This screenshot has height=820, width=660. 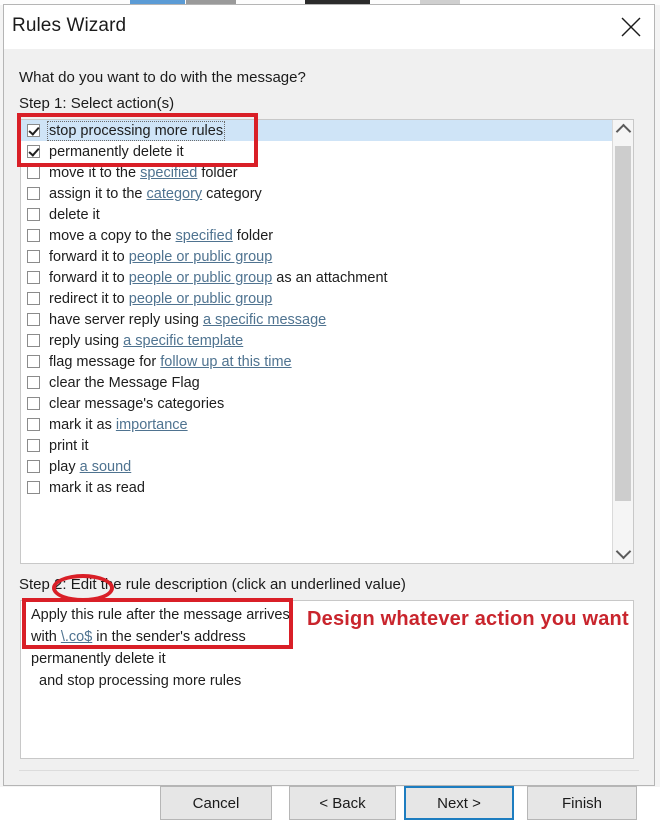 I want to click on action-label: permanently delete it, so click(x=116, y=152).